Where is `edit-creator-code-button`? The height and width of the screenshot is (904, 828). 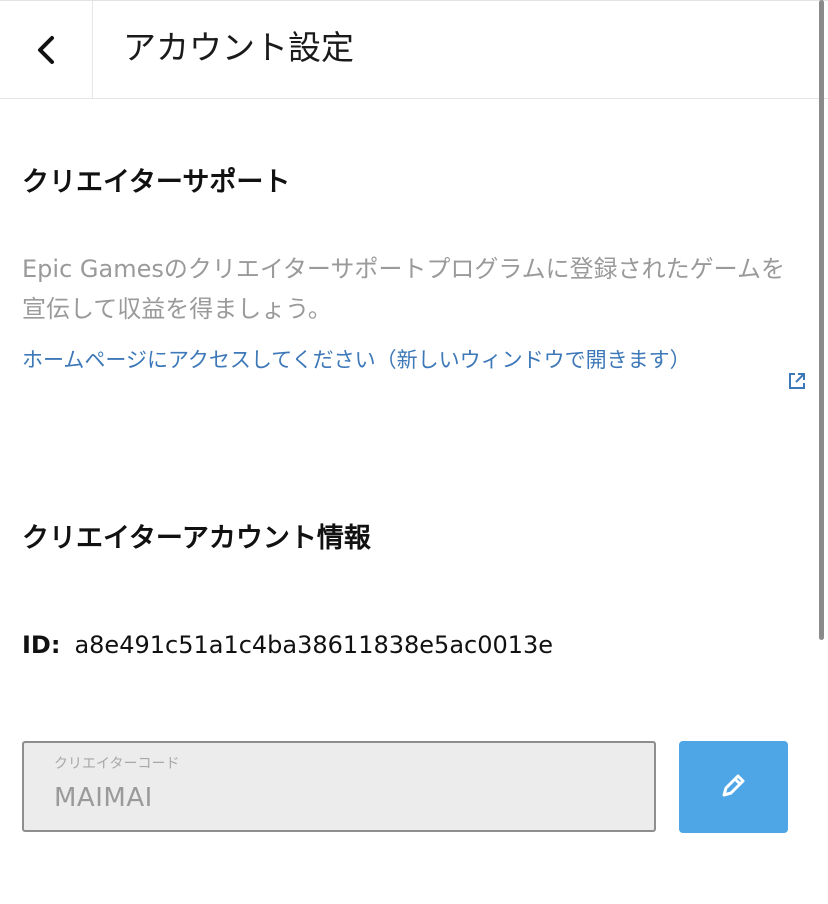 edit-creator-code-button is located at coordinates (733, 787).